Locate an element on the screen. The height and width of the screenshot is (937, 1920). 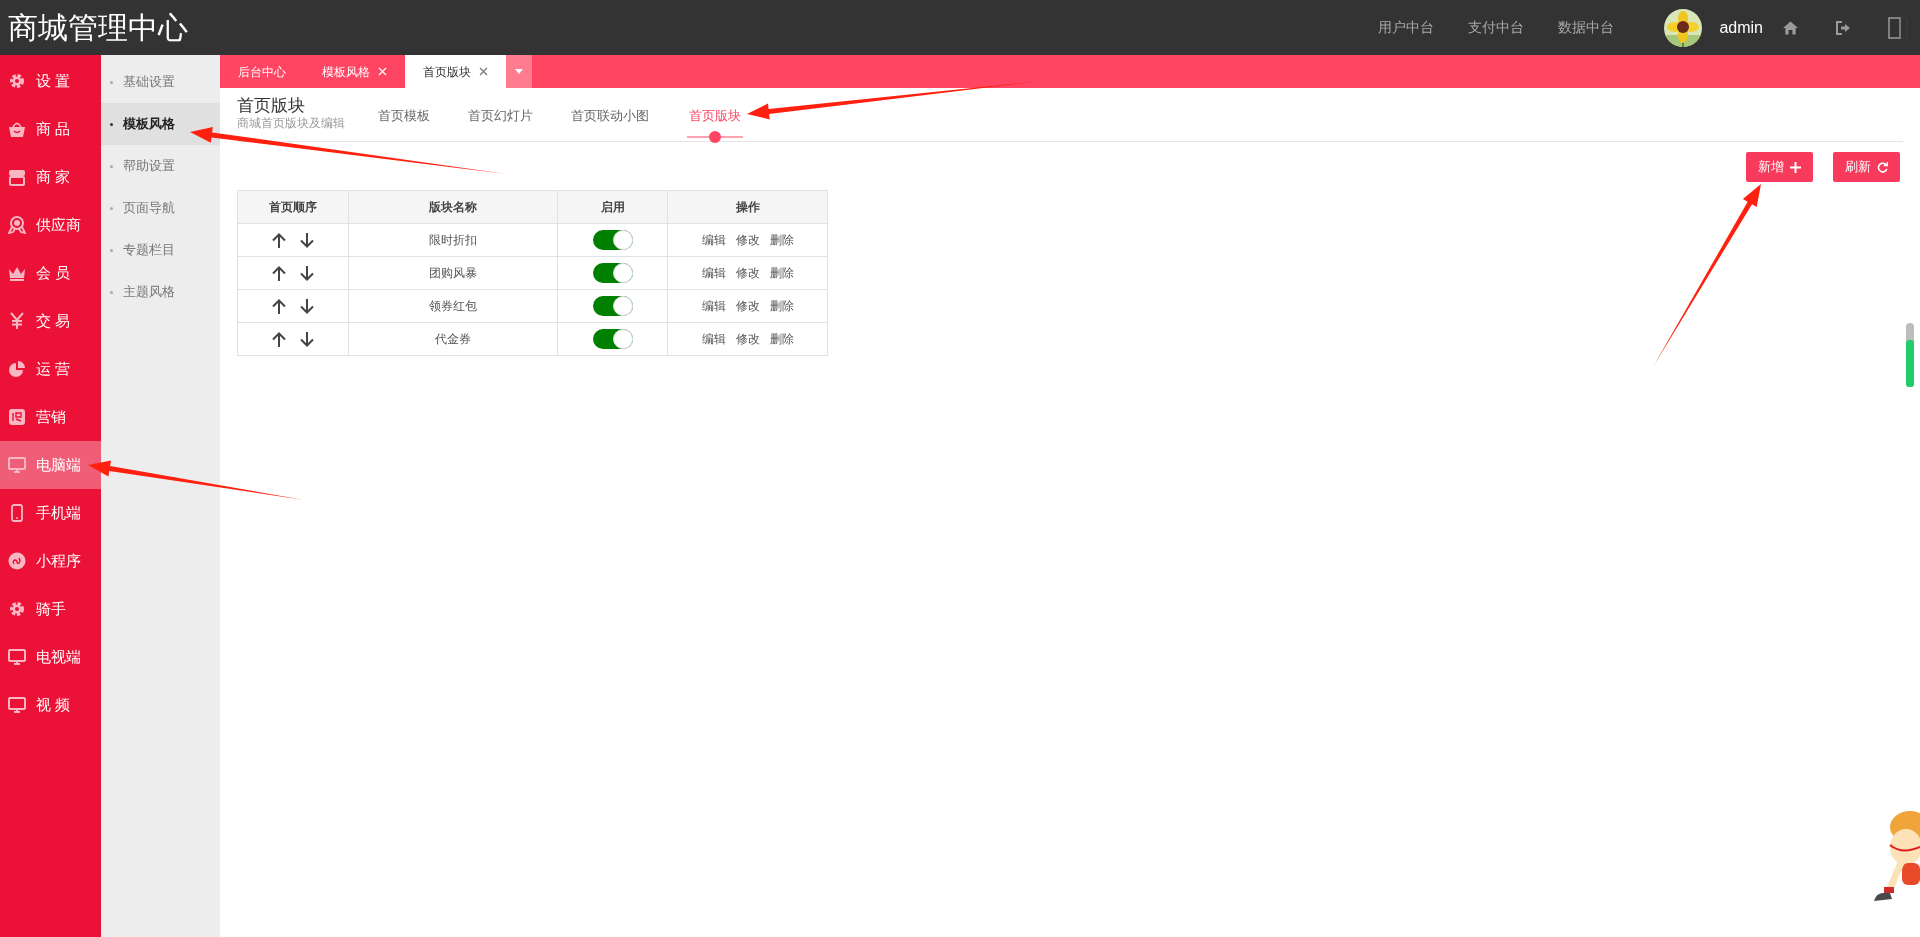
user-name: admin is located at coordinates (1741, 27).